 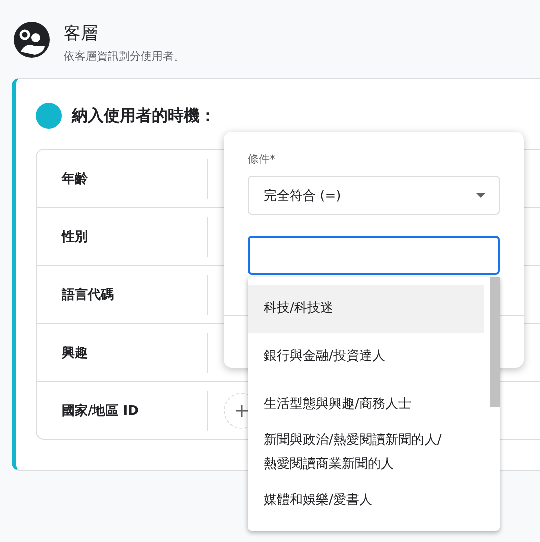 I want to click on caret-icon, so click(x=481, y=195).